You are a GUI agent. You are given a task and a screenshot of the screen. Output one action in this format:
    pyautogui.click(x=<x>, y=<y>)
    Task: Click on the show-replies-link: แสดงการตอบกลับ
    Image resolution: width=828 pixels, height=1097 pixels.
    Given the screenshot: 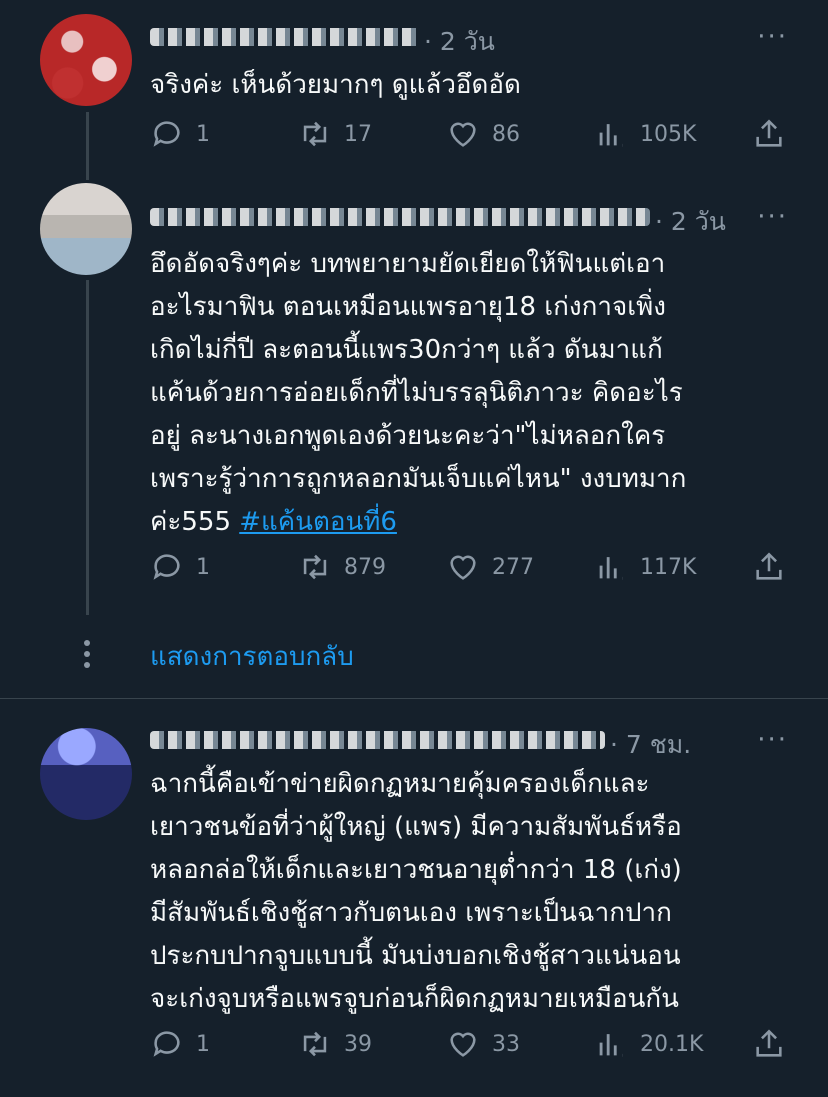 What is the action you would take?
    pyautogui.click(x=252, y=656)
    